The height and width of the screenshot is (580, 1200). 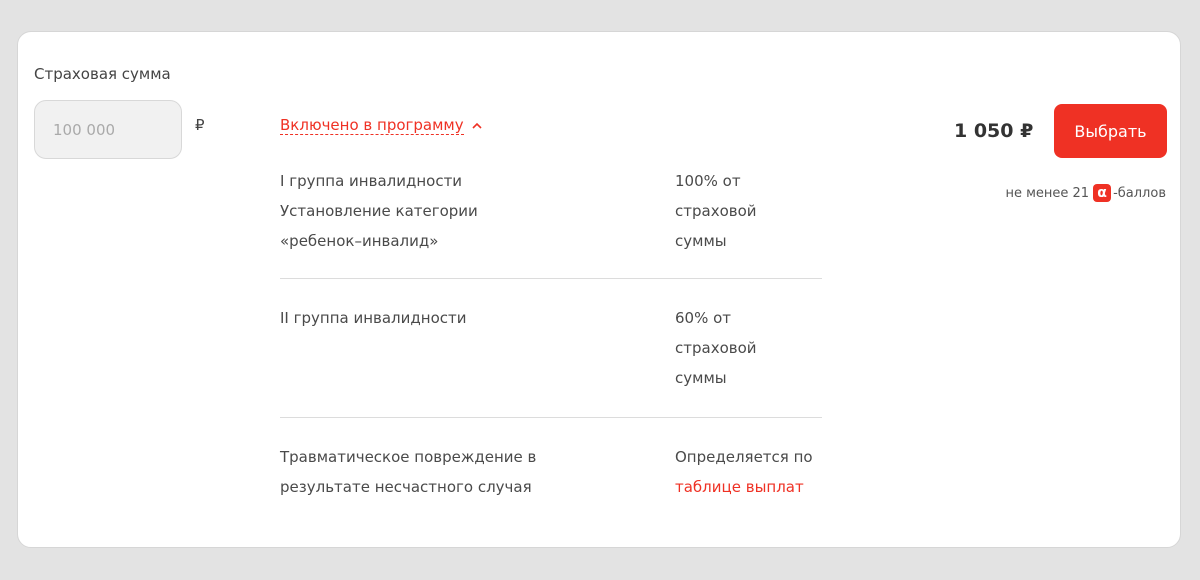 I want to click on coverage-name: II группа инвалидности, so click(x=373, y=318).